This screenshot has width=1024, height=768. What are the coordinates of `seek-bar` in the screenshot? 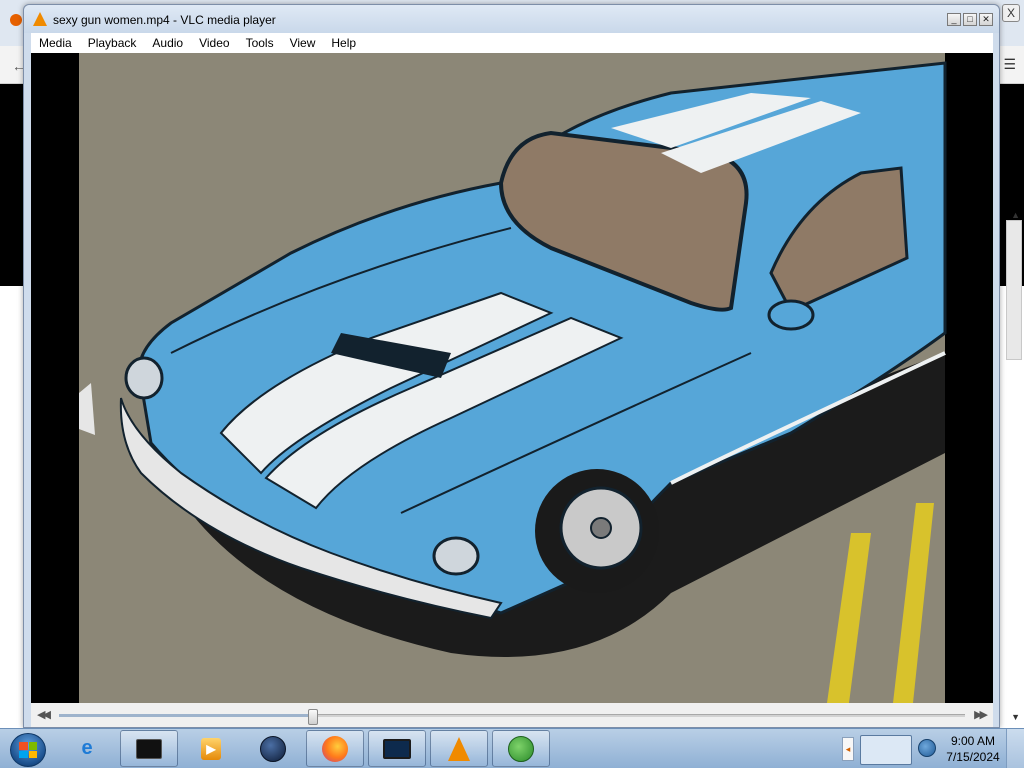 It's located at (512, 717).